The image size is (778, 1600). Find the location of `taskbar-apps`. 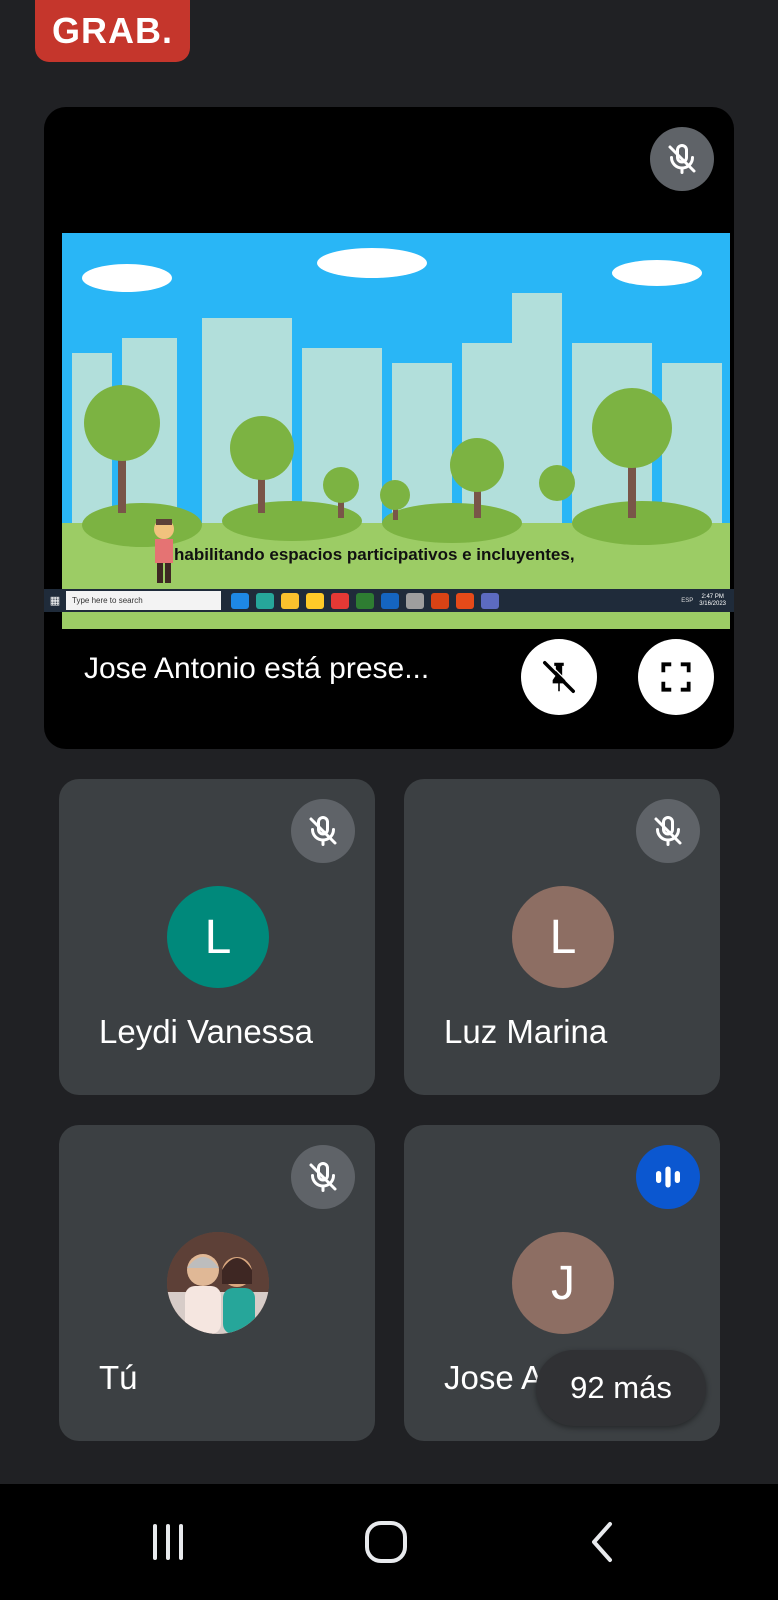

taskbar-apps is located at coordinates (365, 600).